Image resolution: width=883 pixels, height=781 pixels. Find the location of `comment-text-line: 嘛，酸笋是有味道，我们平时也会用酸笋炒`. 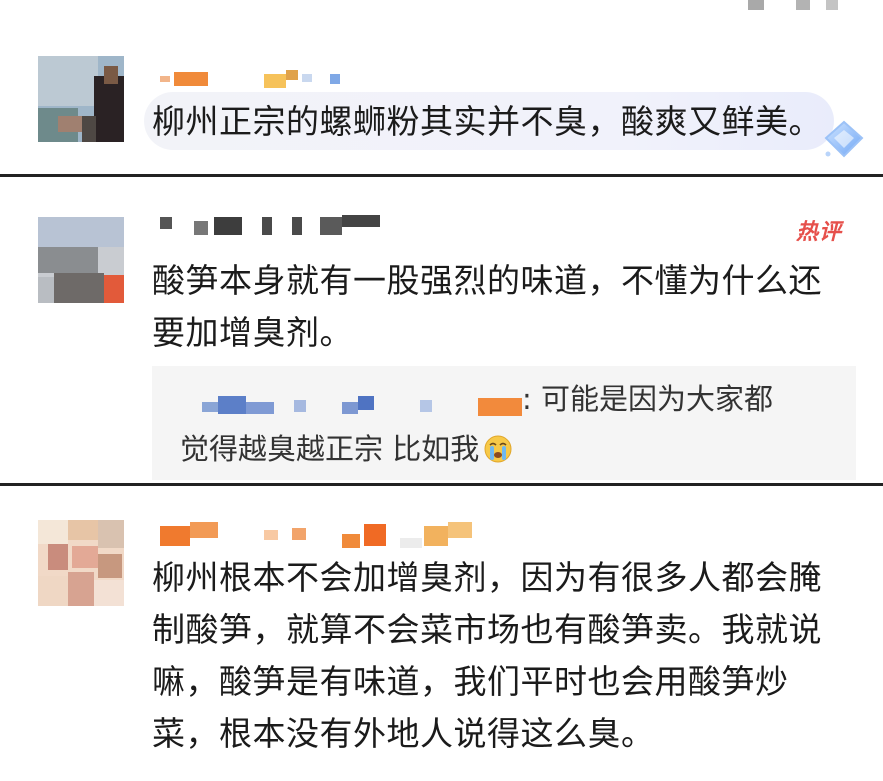

comment-text-line: 嘛，酸笋是有味道，我们平时也会用酸笋炒 is located at coordinates (470, 681).